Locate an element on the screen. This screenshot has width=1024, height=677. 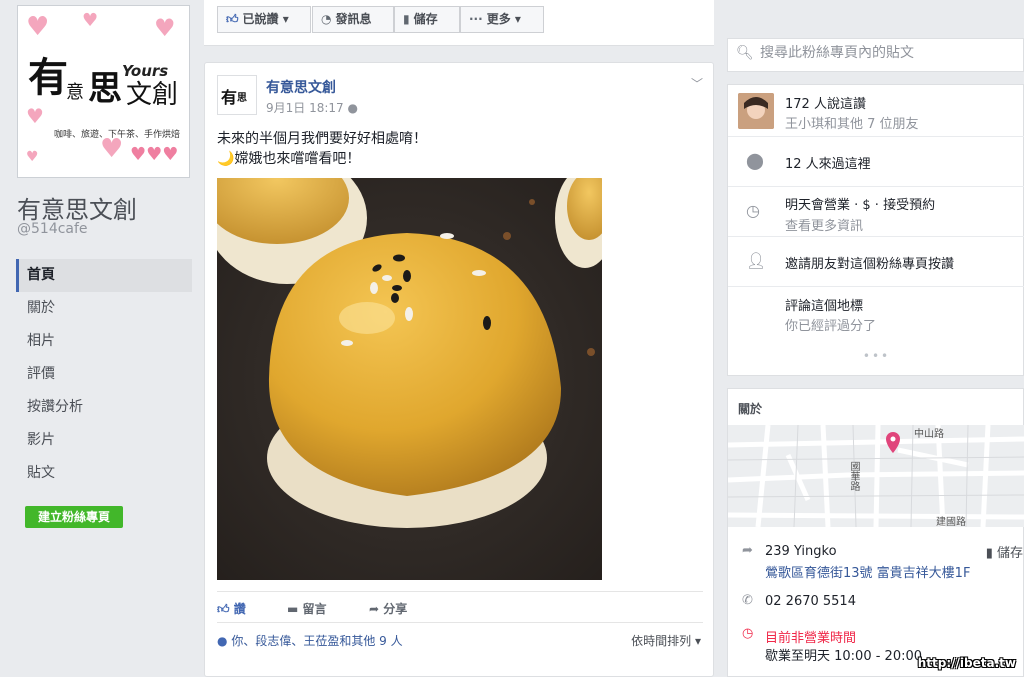
comment-sort: 依時間排列 ▾ is located at coordinates (666, 640).